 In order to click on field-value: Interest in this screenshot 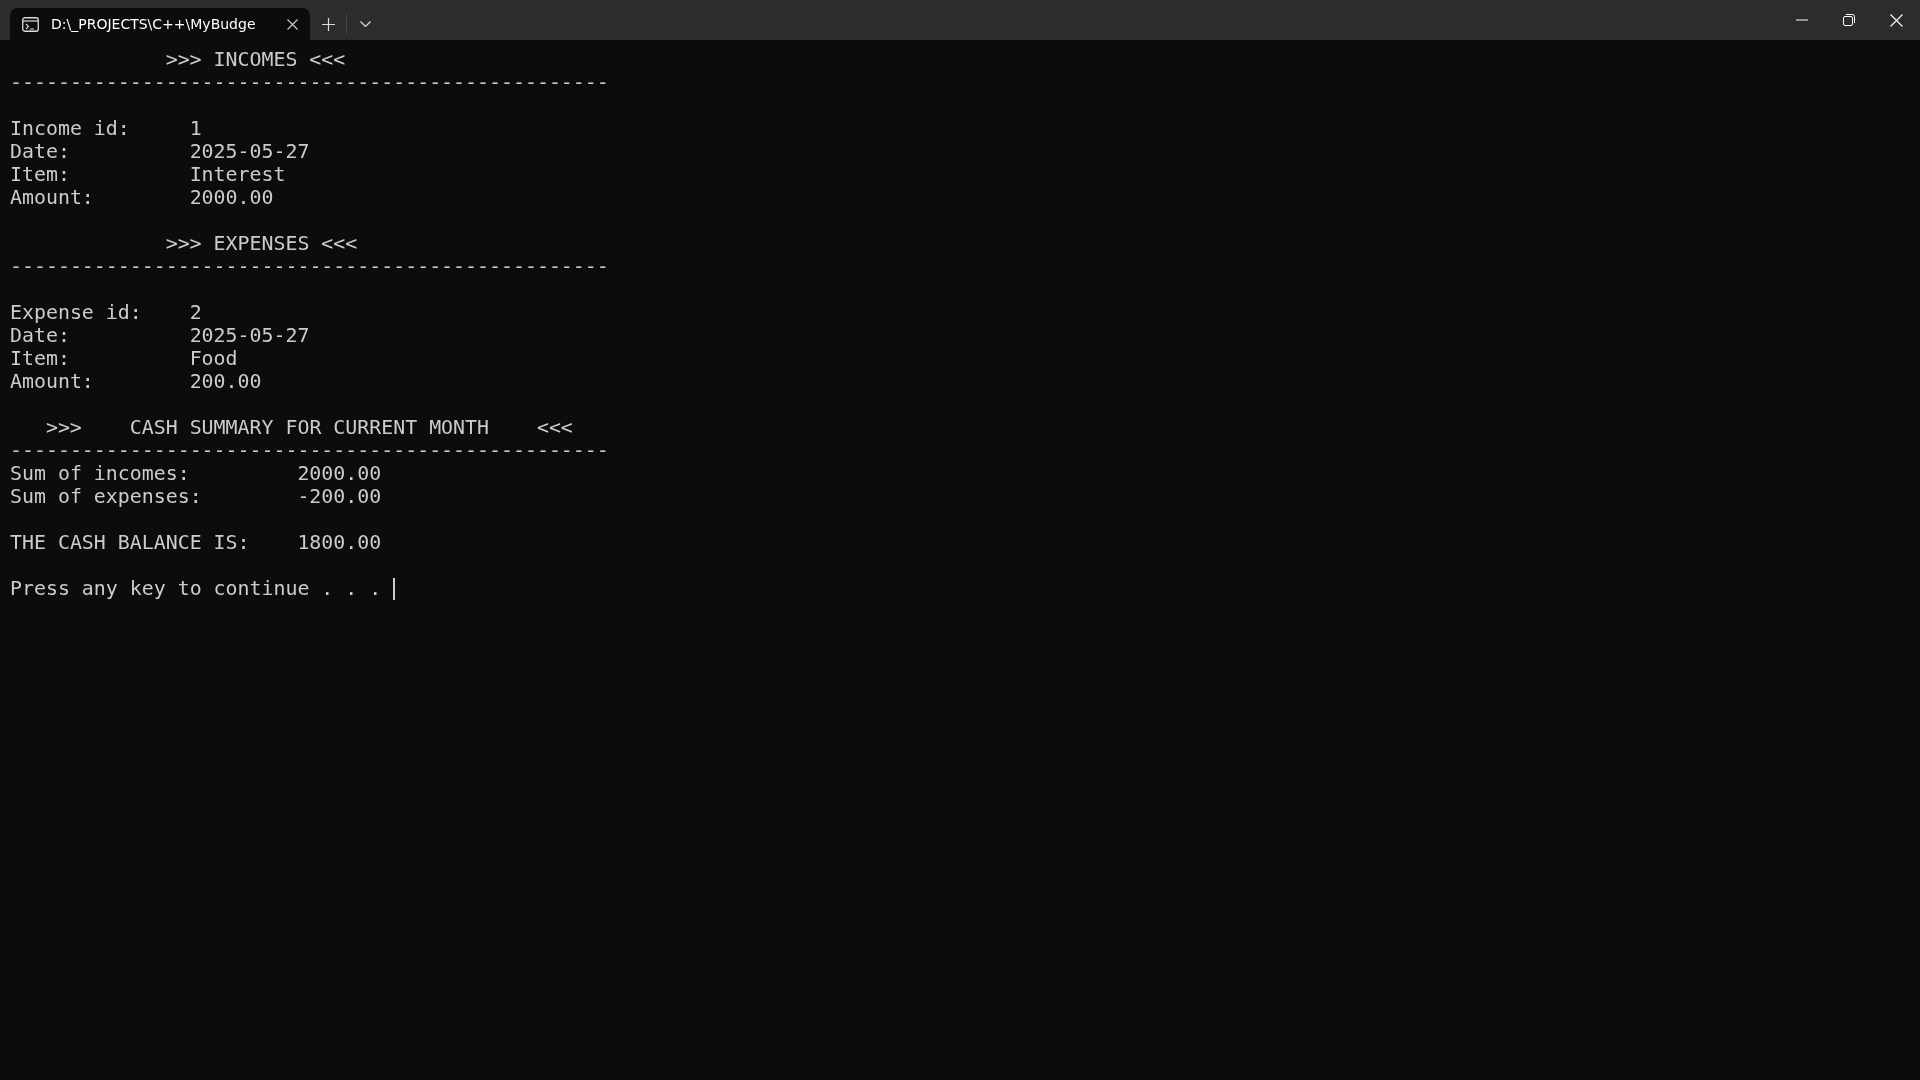, I will do `click(237, 174)`.